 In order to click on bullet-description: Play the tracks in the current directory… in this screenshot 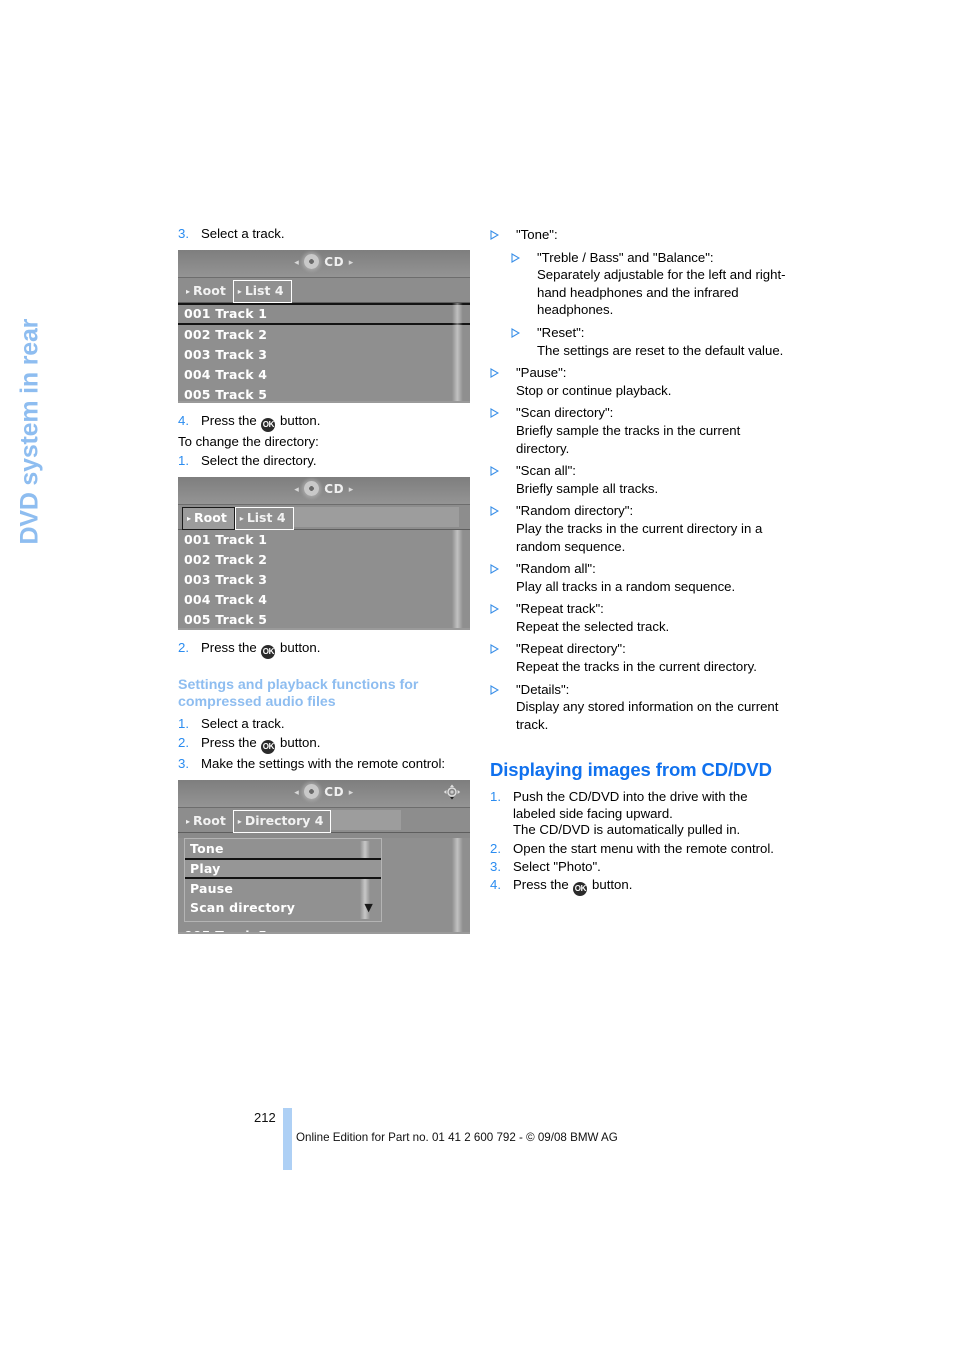, I will do `click(639, 537)`.